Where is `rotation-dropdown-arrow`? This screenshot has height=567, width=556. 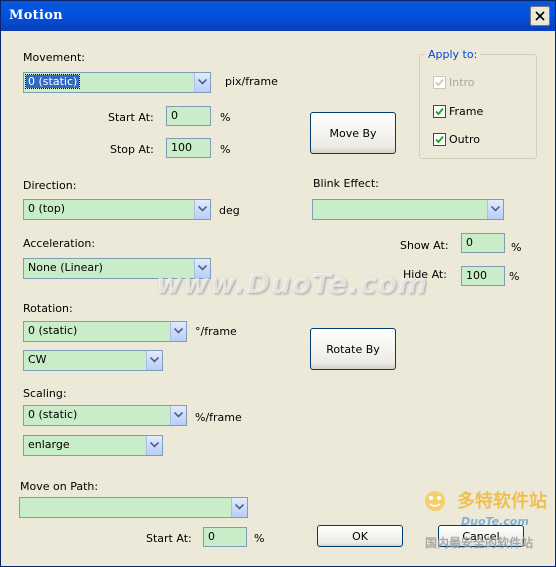 rotation-dropdown-arrow is located at coordinates (178, 331).